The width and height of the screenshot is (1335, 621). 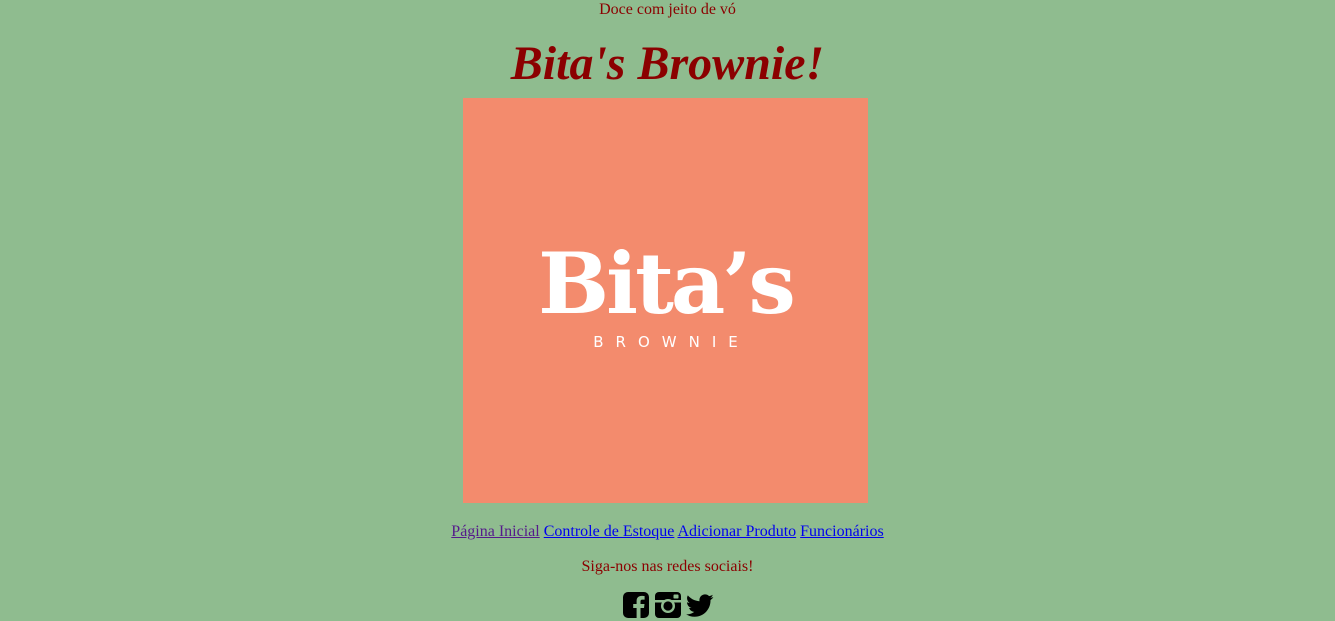 I want to click on nav-link-home: Página Inicial, so click(x=495, y=531).